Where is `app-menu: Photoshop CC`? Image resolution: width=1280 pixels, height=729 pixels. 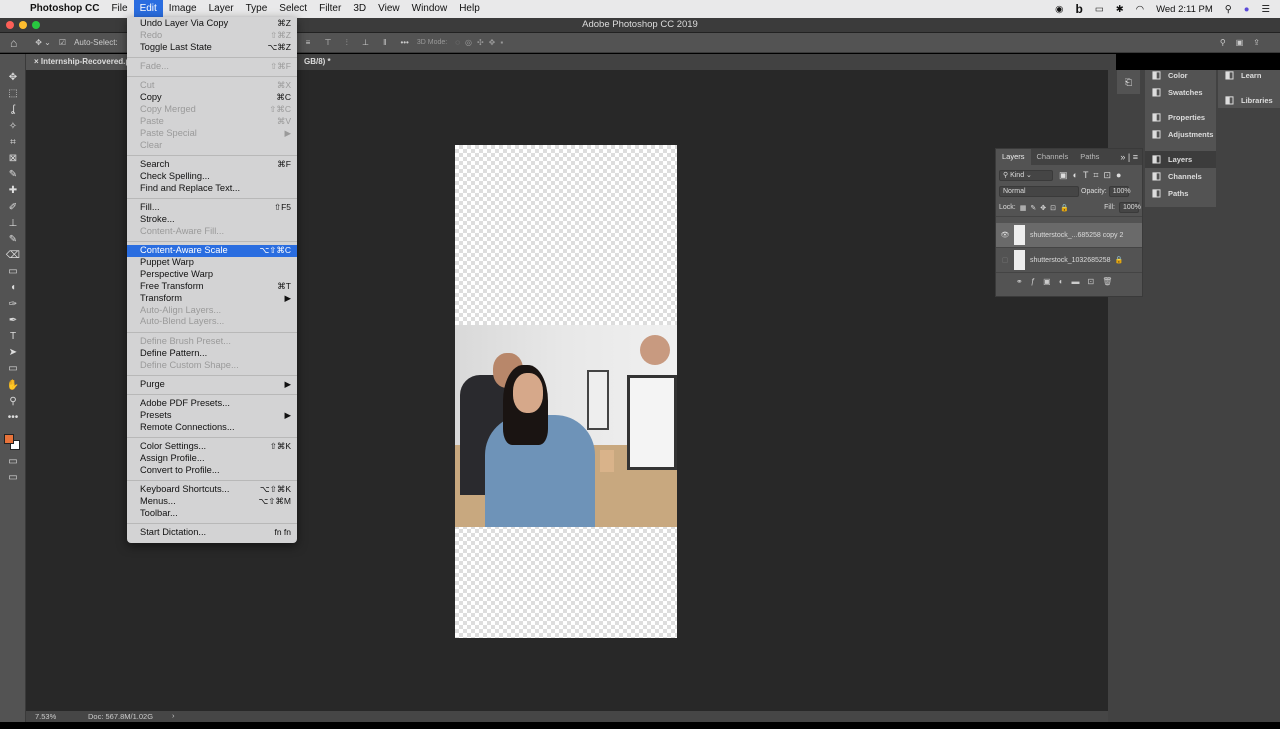
app-menu: Photoshop CC is located at coordinates (64, 9).